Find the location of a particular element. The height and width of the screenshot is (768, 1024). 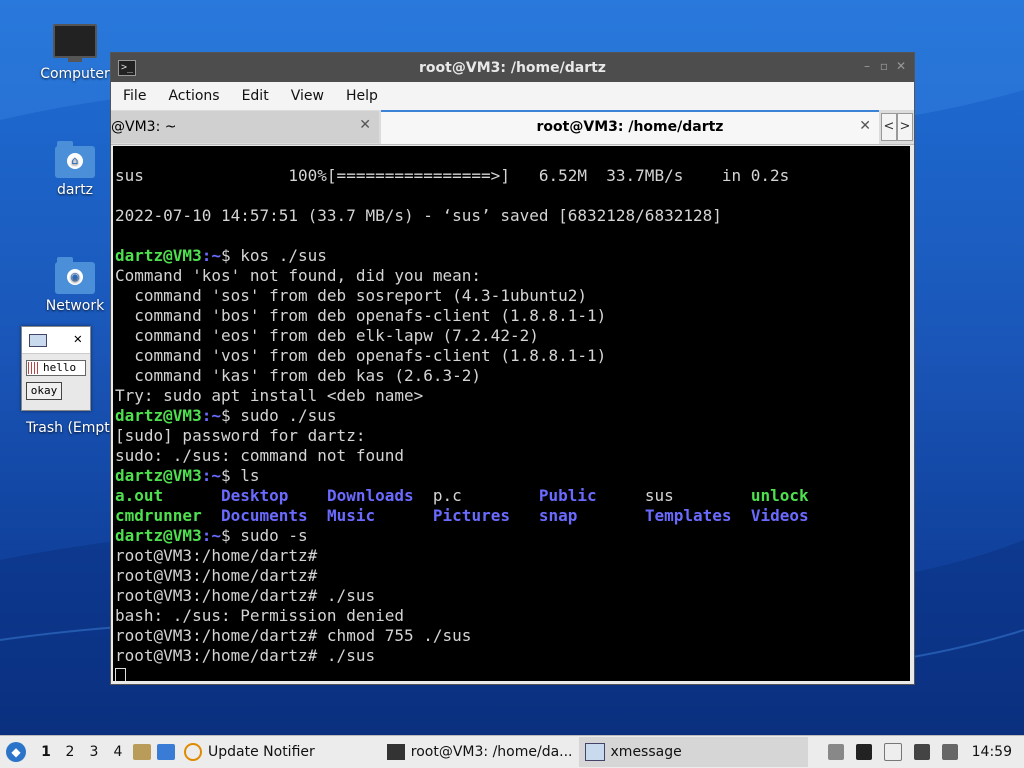

clipboard-icon is located at coordinates (892, 752).